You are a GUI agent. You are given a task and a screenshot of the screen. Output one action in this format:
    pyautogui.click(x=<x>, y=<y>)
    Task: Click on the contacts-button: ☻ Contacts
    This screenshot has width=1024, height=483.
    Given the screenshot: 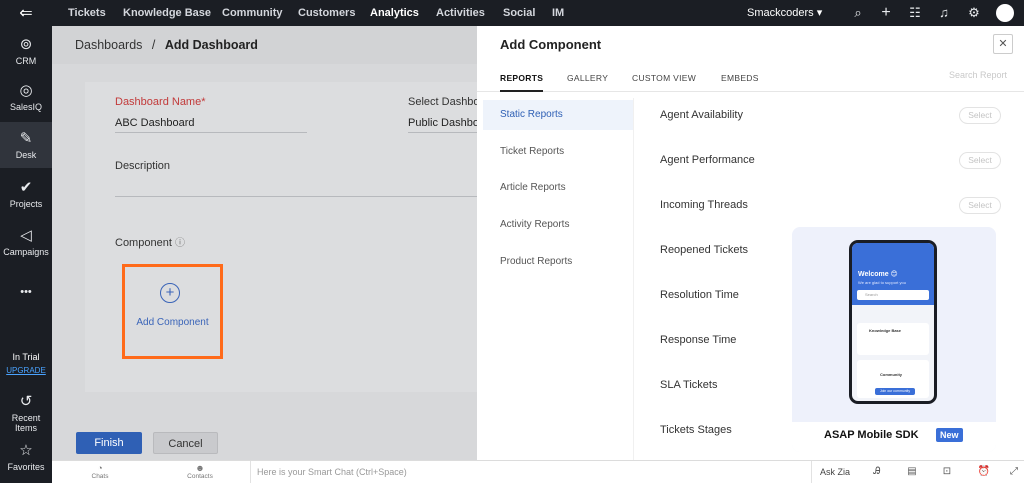 What is the action you would take?
    pyautogui.click(x=200, y=471)
    